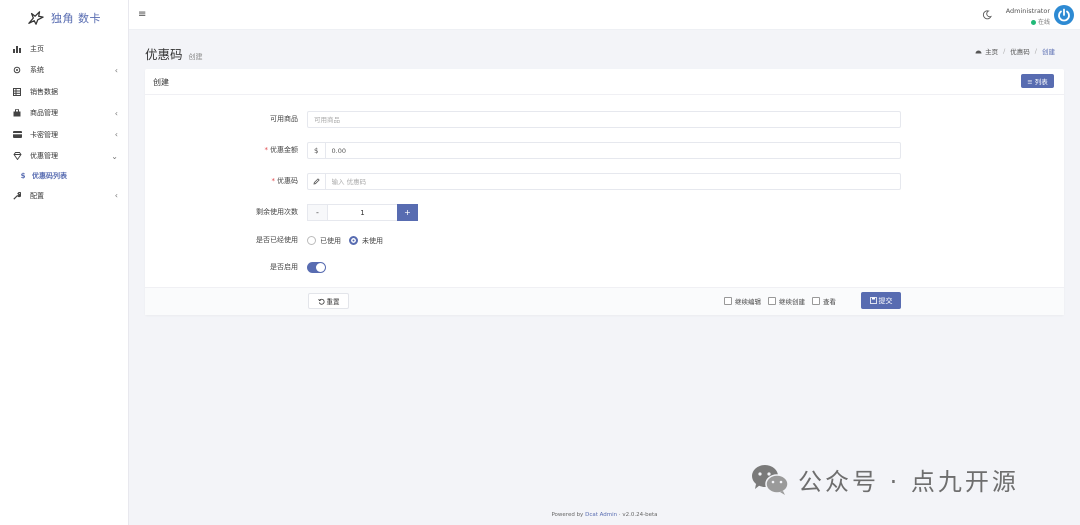 Image resolution: width=1080 pixels, height=525 pixels. I want to click on page-subtitle: 创建, so click(195, 57).